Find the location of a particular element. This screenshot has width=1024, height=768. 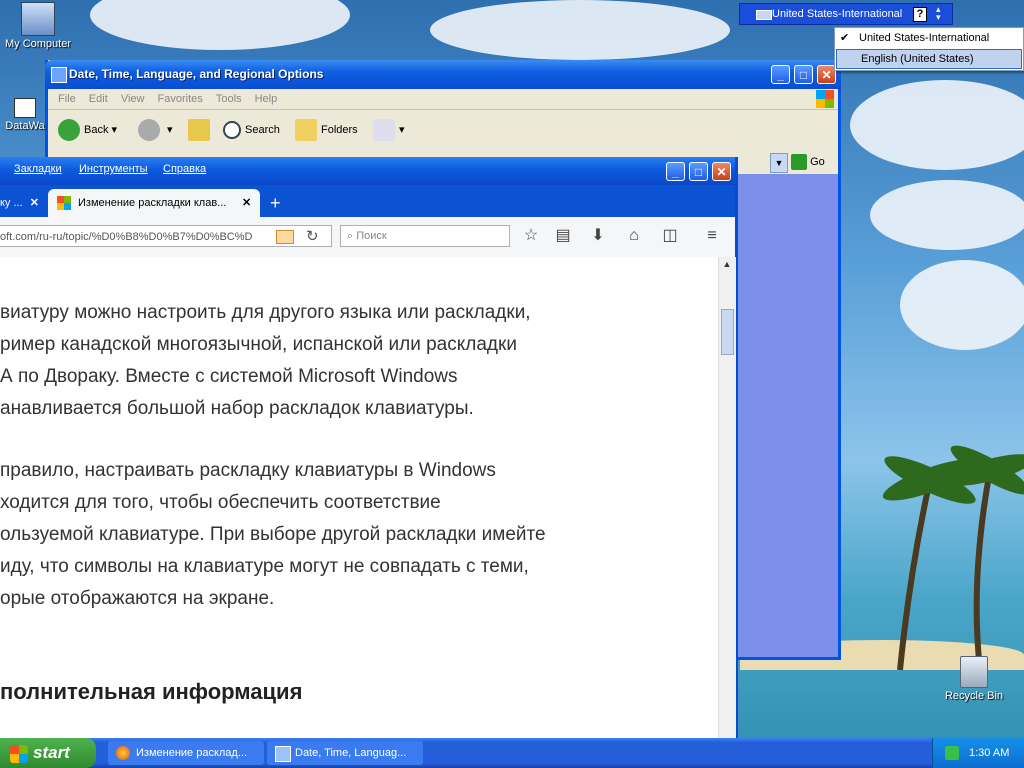

menu-tools: Инструменты is located at coordinates (113, 169).